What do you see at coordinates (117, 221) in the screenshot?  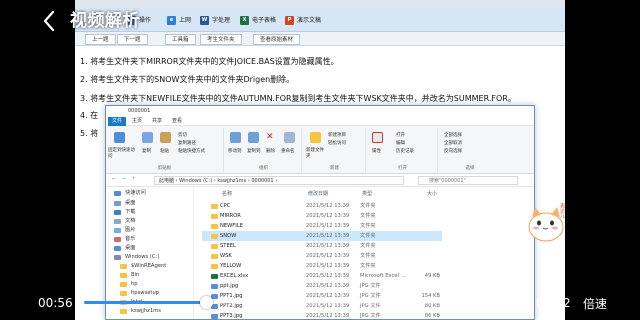 I see `documents-icon` at bounding box center [117, 221].